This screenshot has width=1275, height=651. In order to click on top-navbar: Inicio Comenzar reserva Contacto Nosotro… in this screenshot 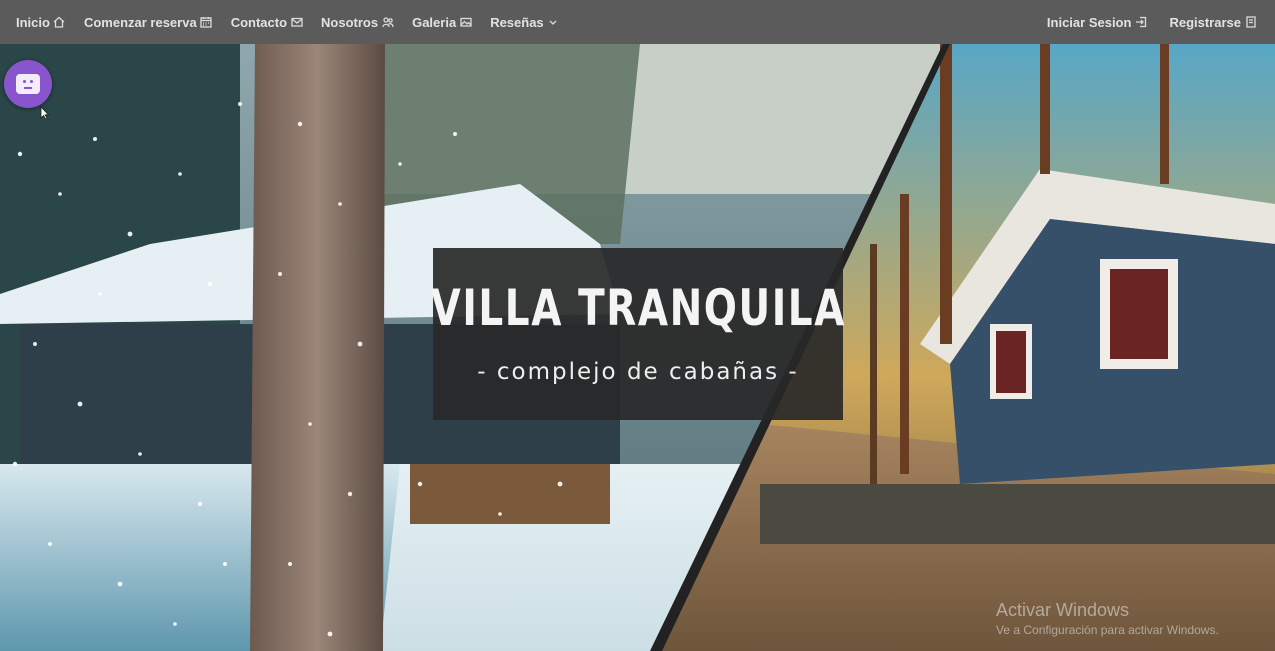, I will do `click(637, 22)`.